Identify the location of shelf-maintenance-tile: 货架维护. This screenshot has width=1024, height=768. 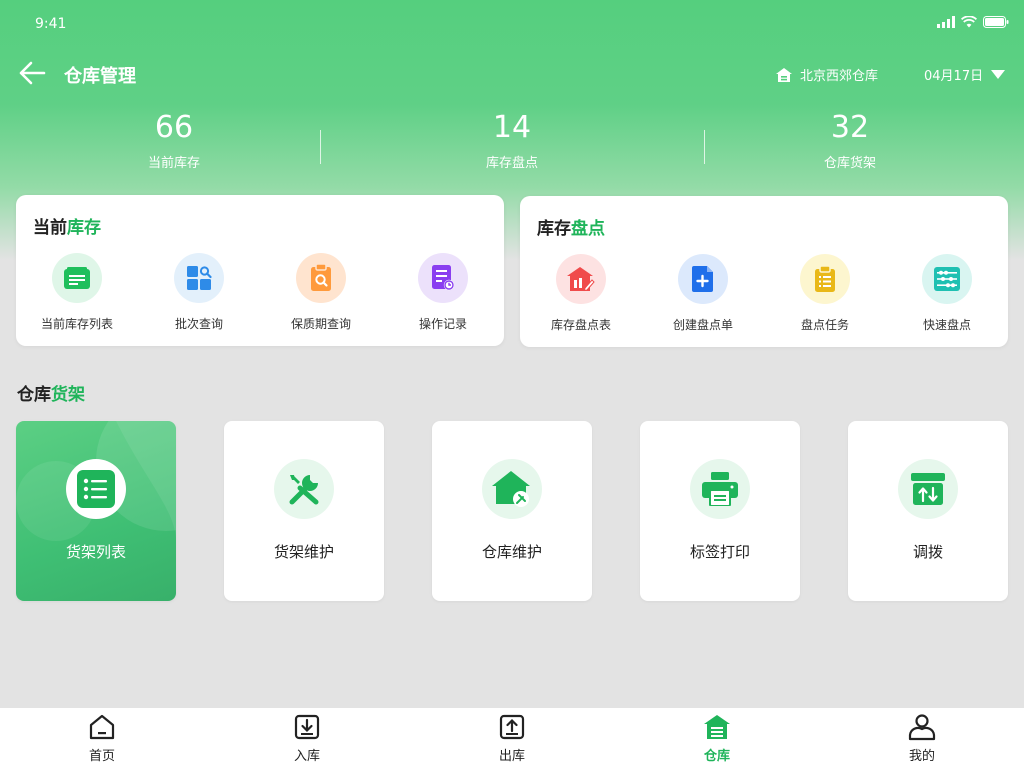
(304, 511).